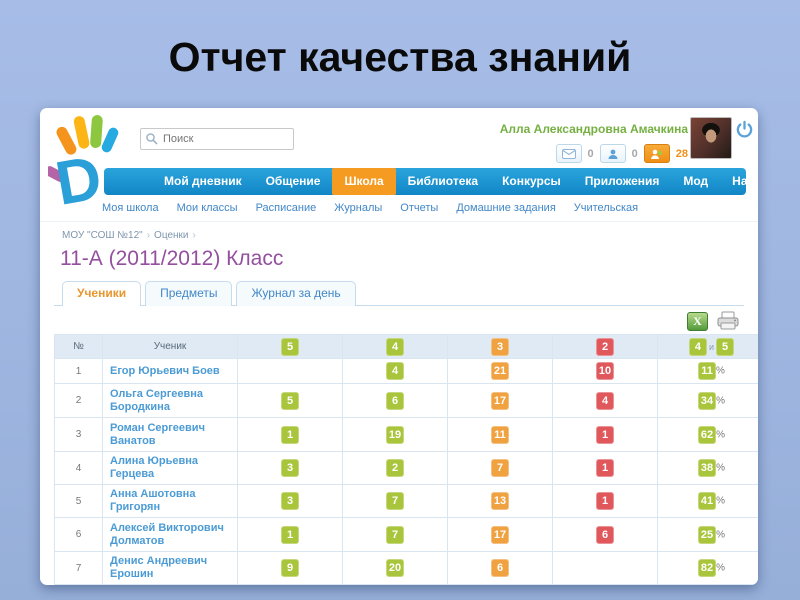 Image resolution: width=800 pixels, height=600 pixels. What do you see at coordinates (605, 568) in the screenshot?
I see `grade2-cell` at bounding box center [605, 568].